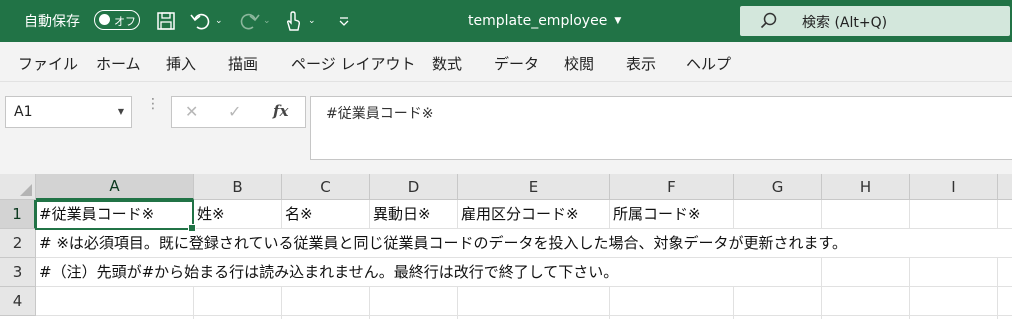 This screenshot has width=1012, height=319. Describe the element at coordinates (708, 63) in the screenshot. I see `tab-help: ヘルプ` at that location.